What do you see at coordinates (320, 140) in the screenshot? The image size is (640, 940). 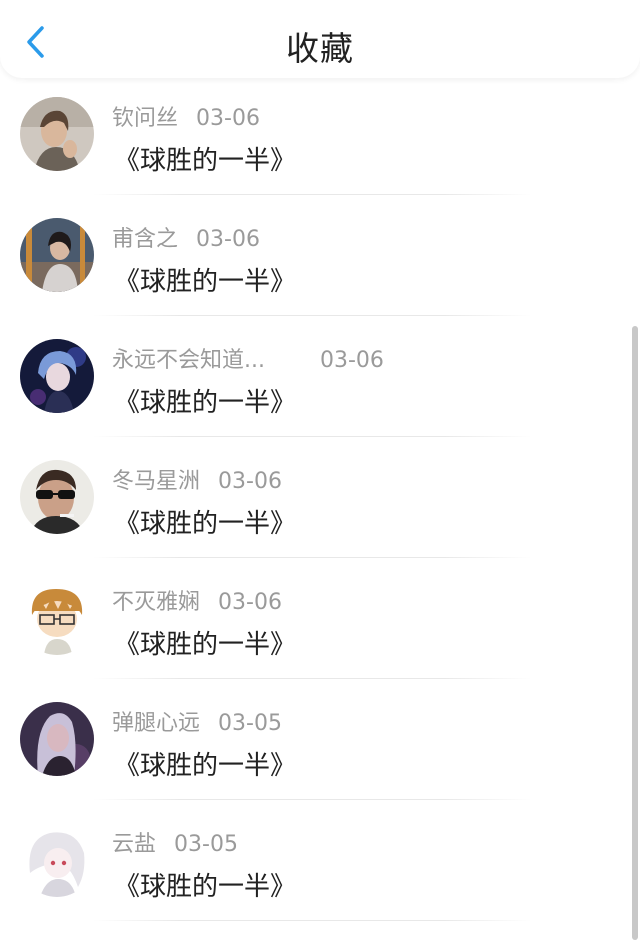 I see `list-item: 钦问丝 03-06 《球胜的一半》` at bounding box center [320, 140].